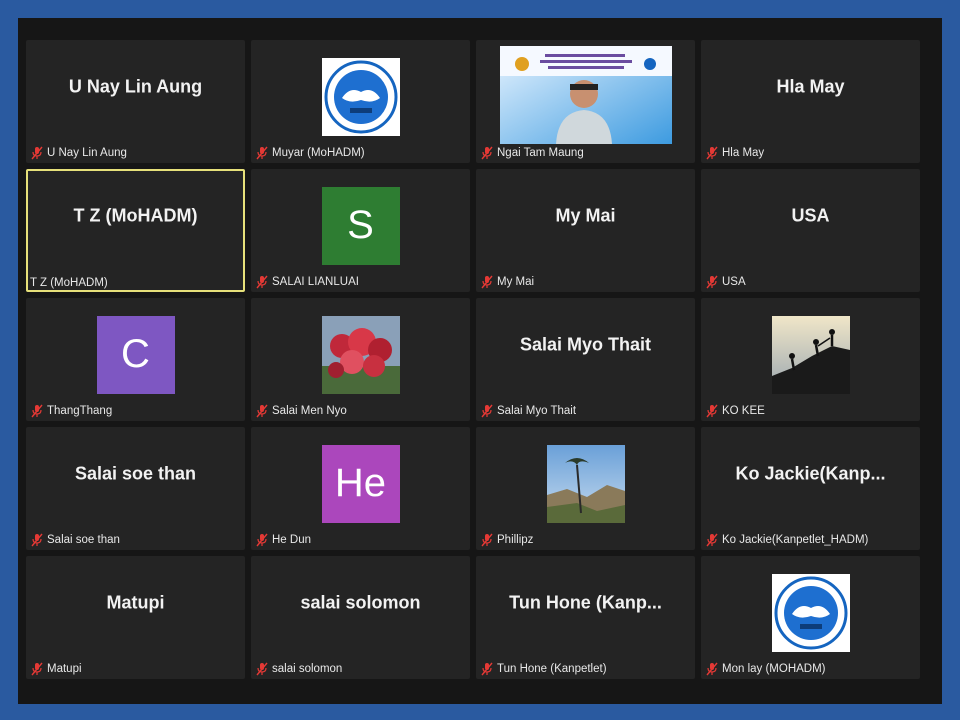 Image resolution: width=960 pixels, height=720 pixels. Describe the element at coordinates (585, 540) in the screenshot. I see `participant-footer: Phillipz` at that location.